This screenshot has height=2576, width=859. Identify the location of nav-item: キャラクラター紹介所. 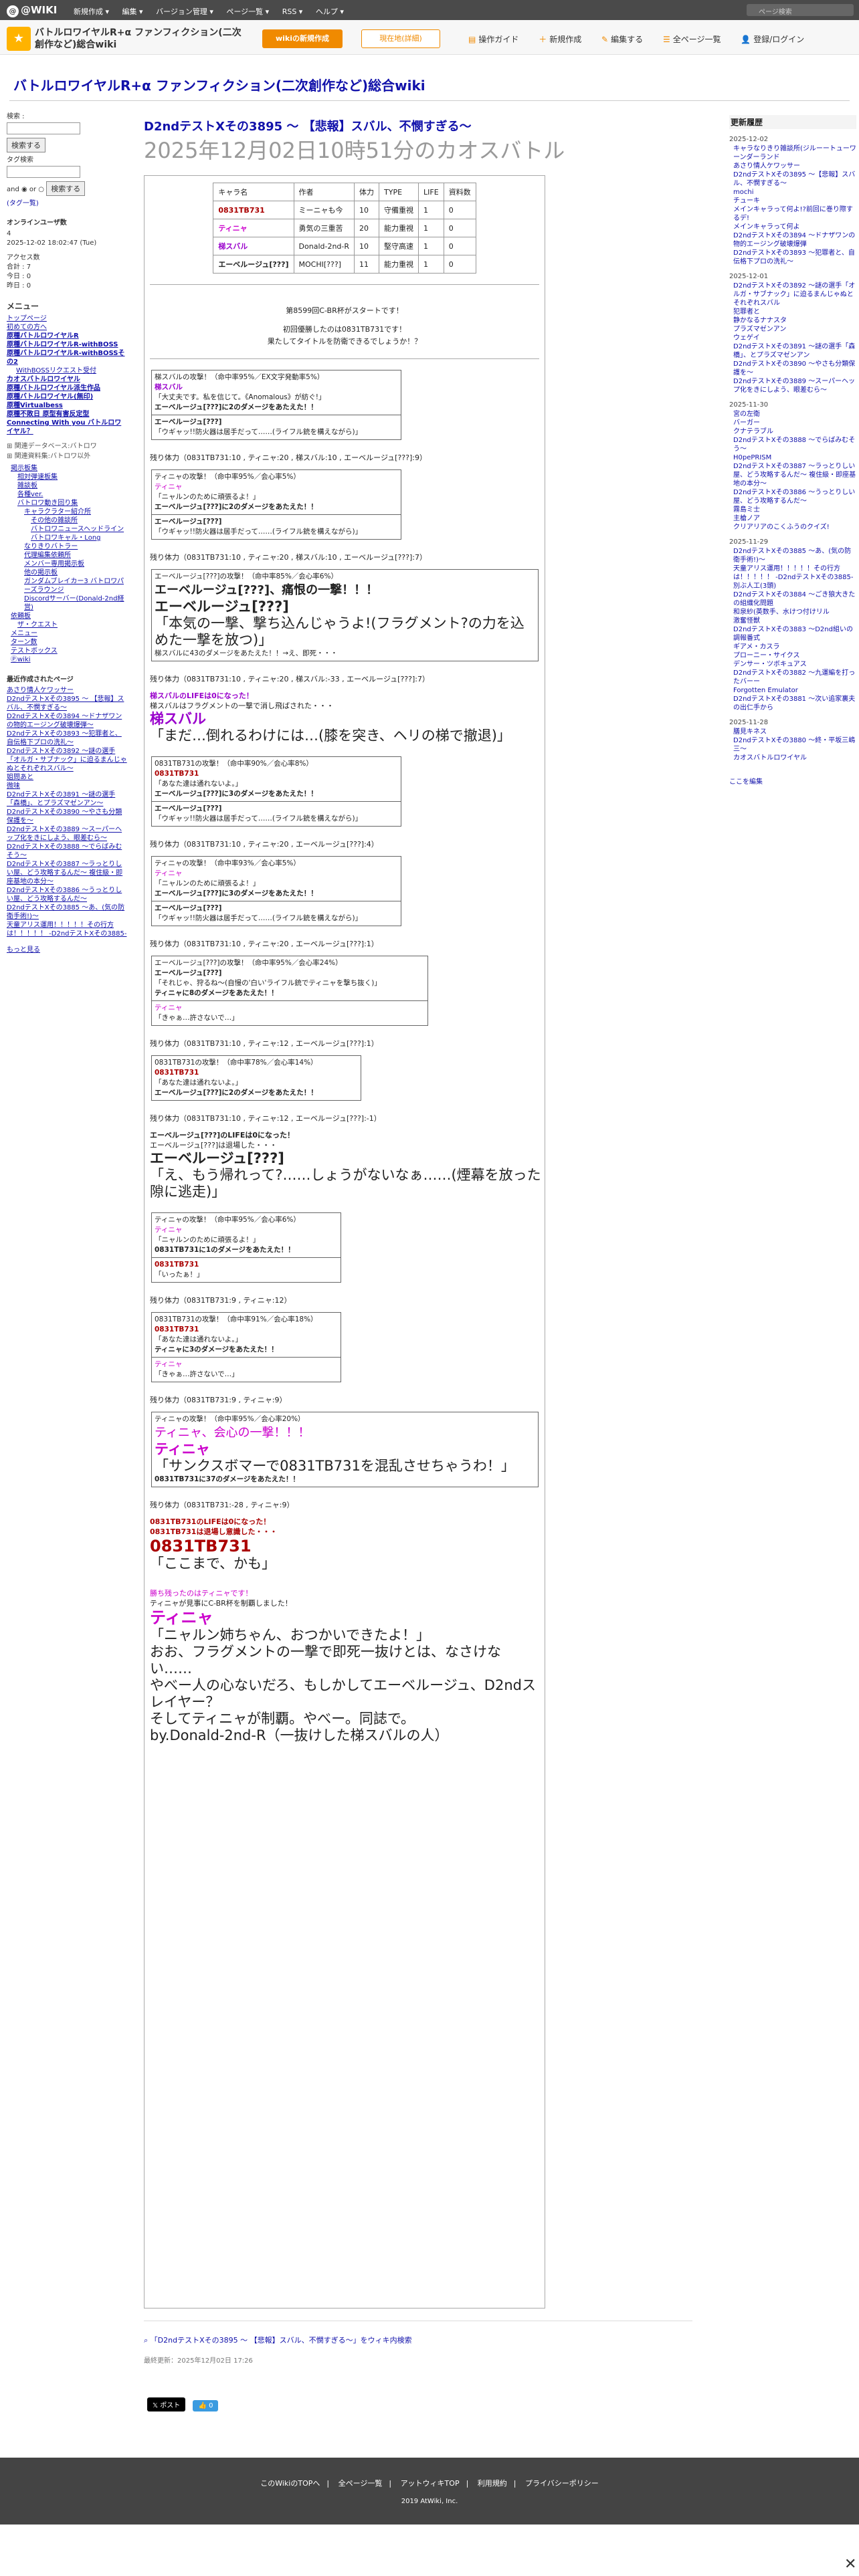
(69, 512).